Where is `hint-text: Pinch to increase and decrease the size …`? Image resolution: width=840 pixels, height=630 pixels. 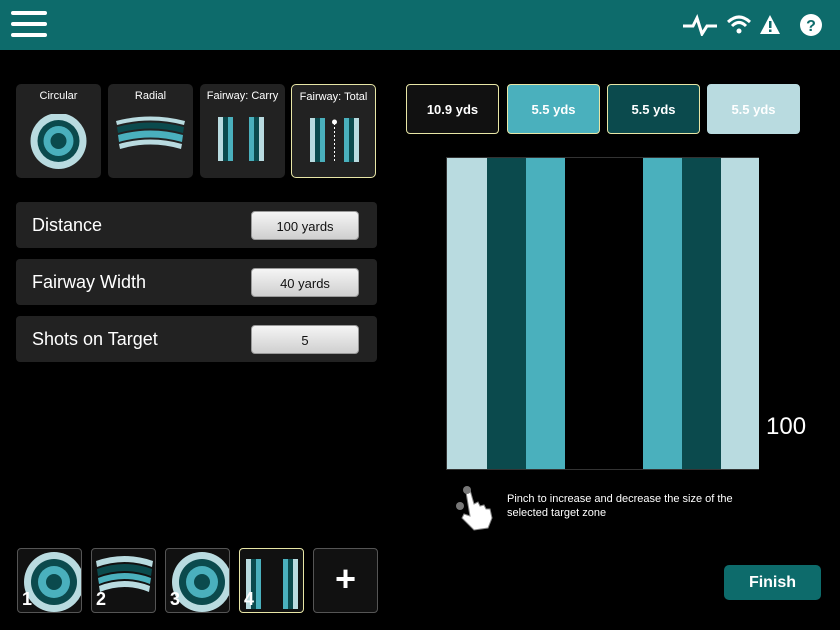 hint-text: Pinch to increase and decrease the size … is located at coordinates (620, 506).